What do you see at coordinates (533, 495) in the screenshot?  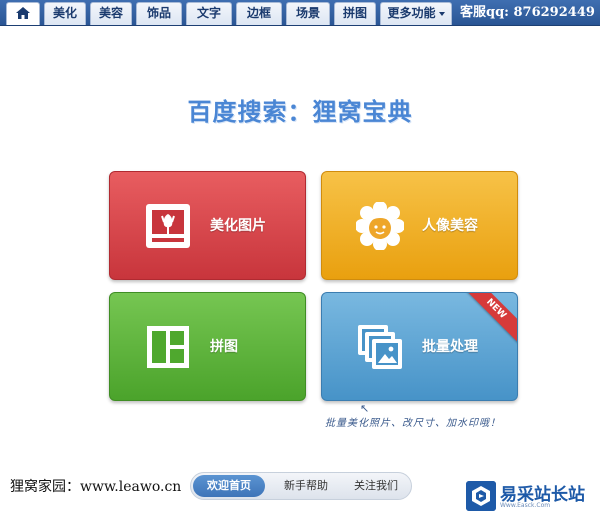 I see `watermark-logo: 易采站长站 Www.Easck.Com` at bounding box center [533, 495].